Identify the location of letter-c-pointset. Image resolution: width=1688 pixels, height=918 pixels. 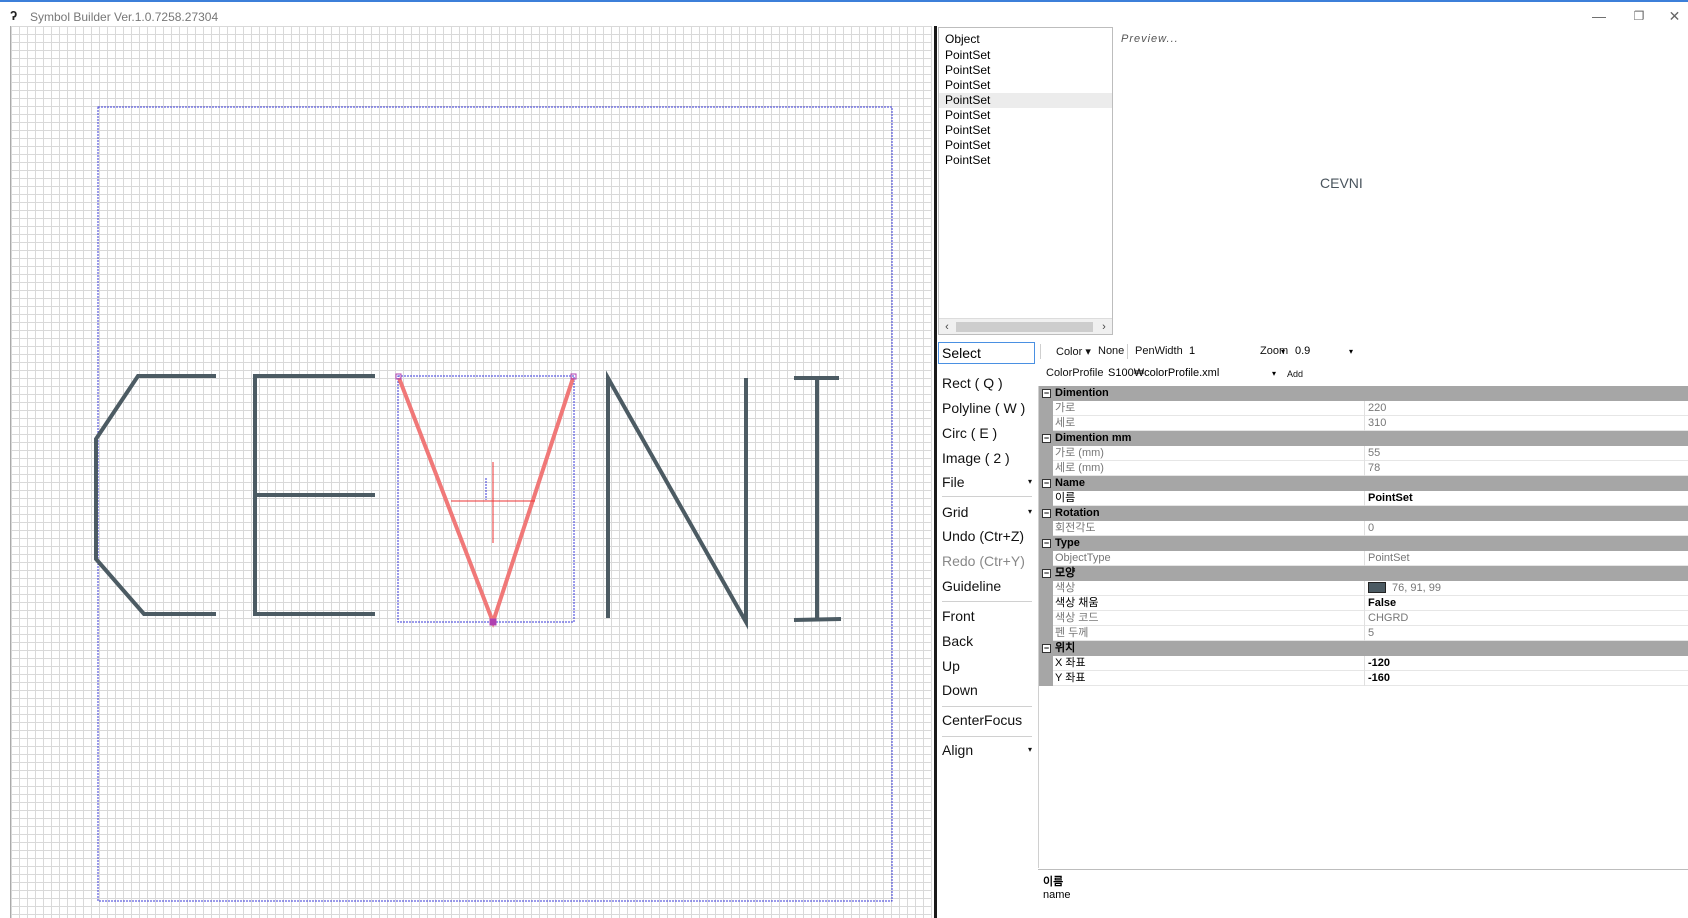
(155, 495).